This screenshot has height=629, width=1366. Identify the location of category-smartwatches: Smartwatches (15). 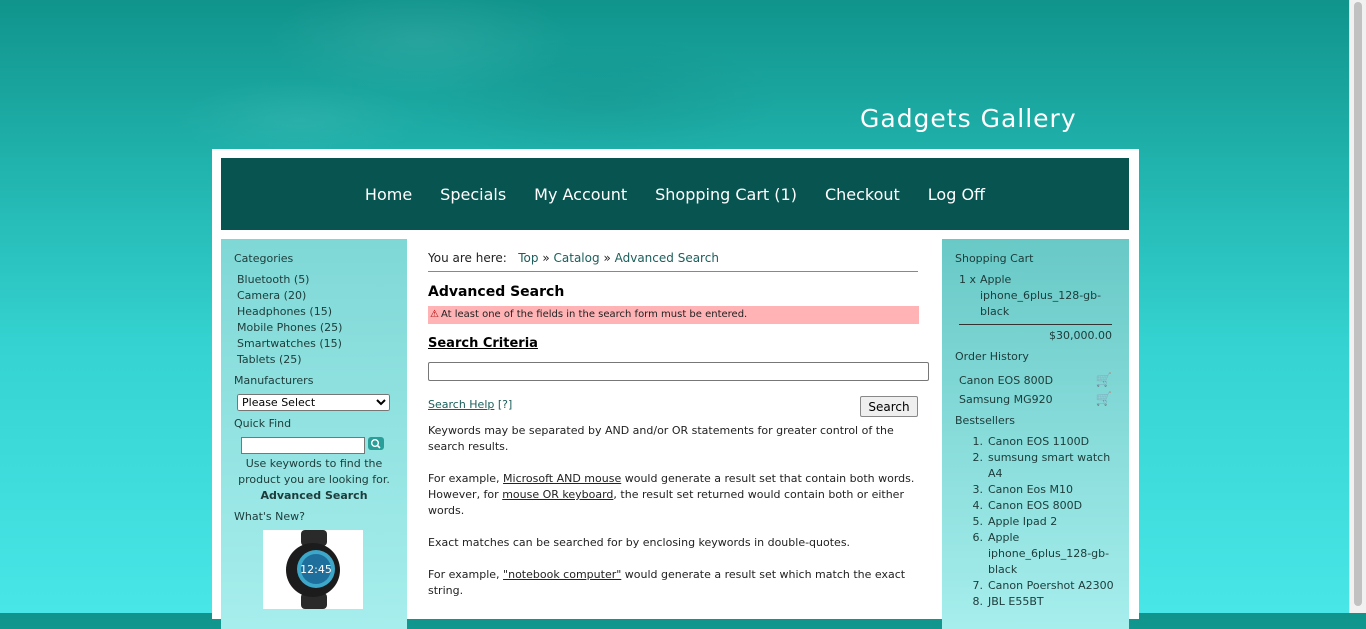
(289, 344).